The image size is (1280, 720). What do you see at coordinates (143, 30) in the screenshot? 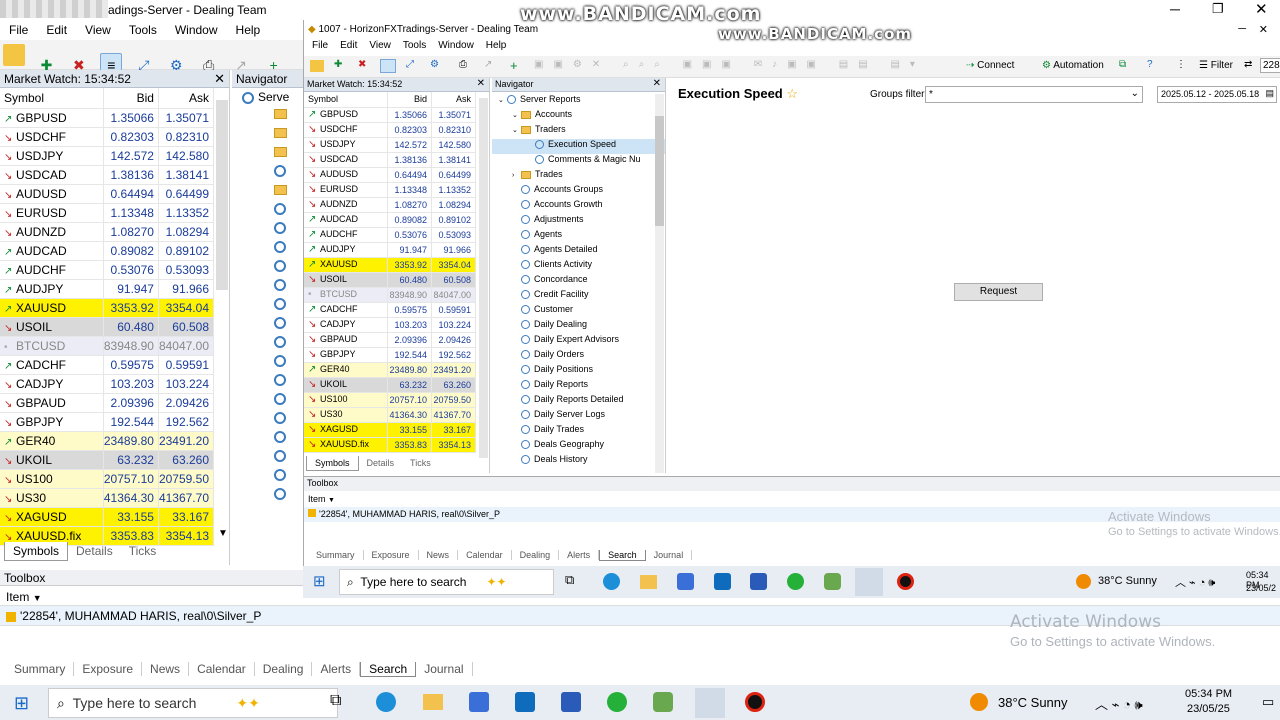
I see `menu-tools: Tools` at bounding box center [143, 30].